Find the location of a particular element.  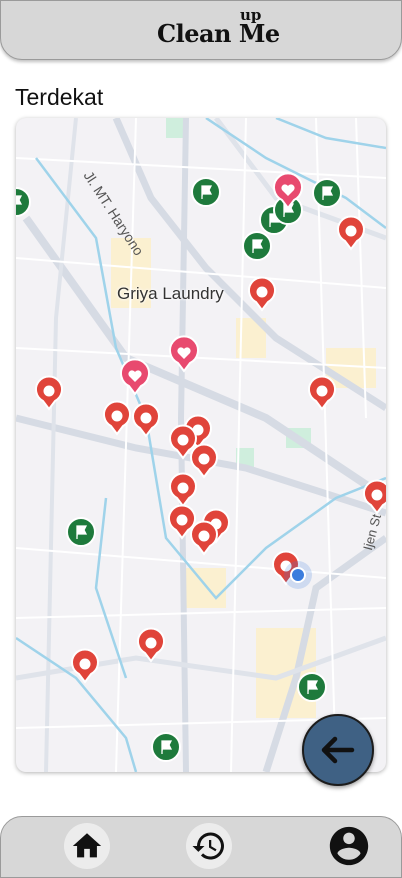

account-icon is located at coordinates (349, 846).